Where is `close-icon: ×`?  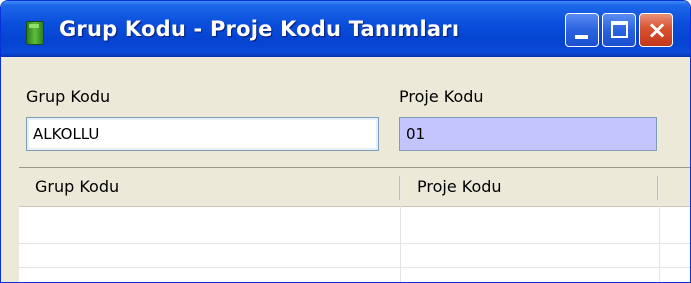
close-icon: × is located at coordinates (657, 30).